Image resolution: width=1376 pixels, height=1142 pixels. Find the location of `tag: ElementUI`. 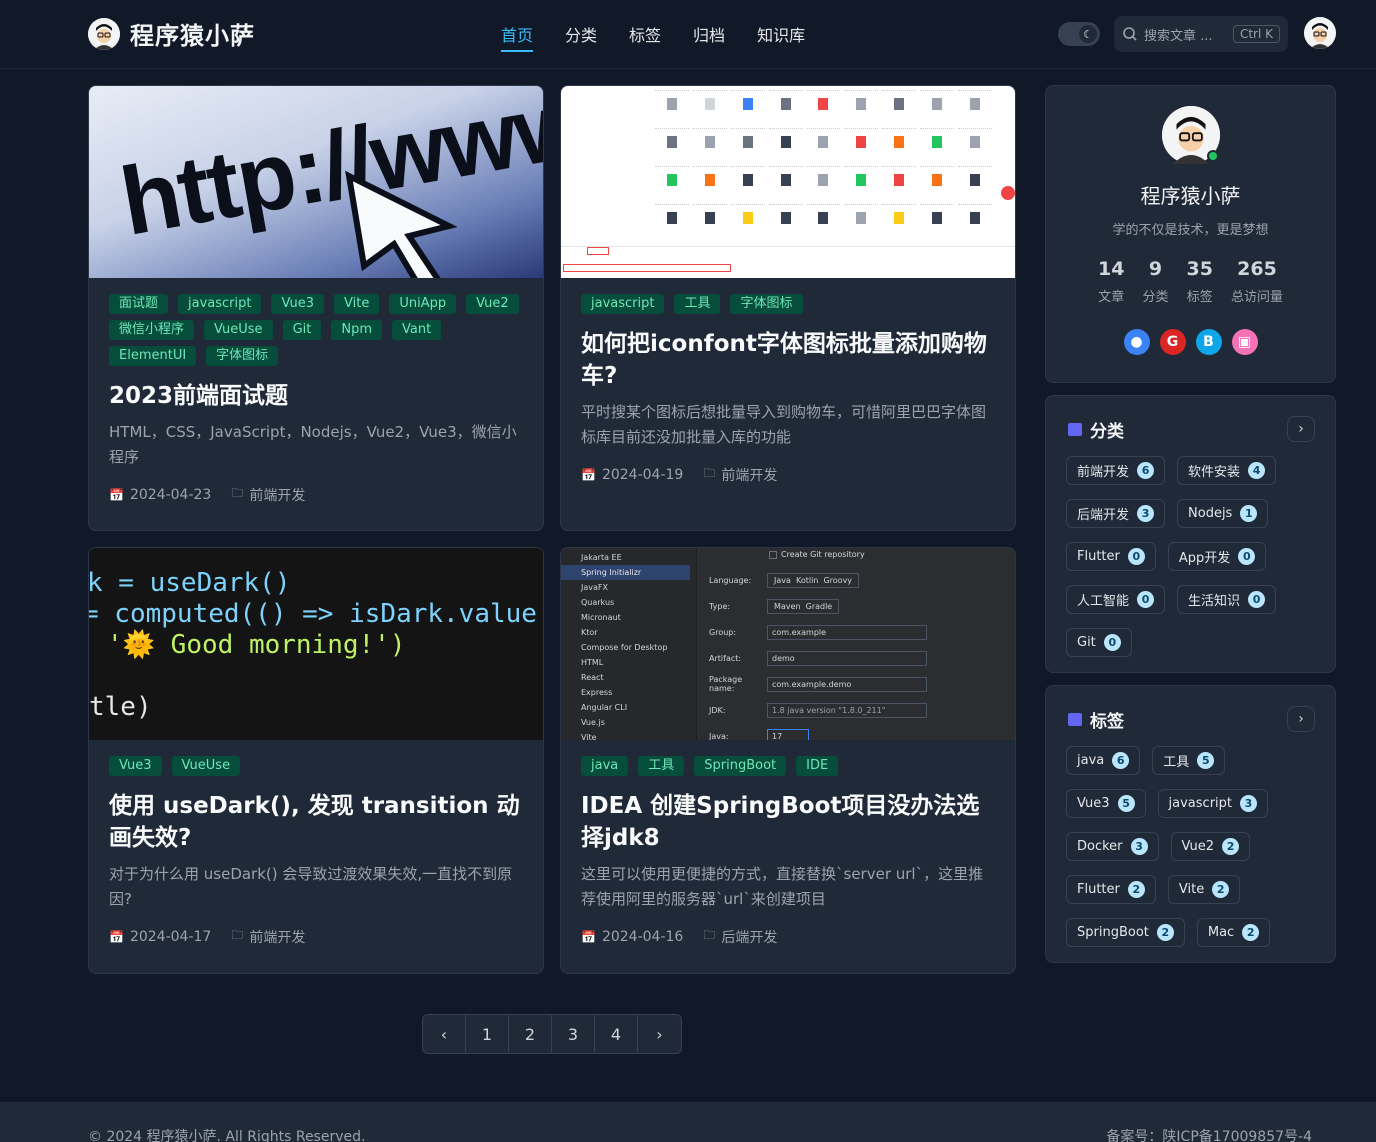

tag: ElementUI is located at coordinates (153, 356).